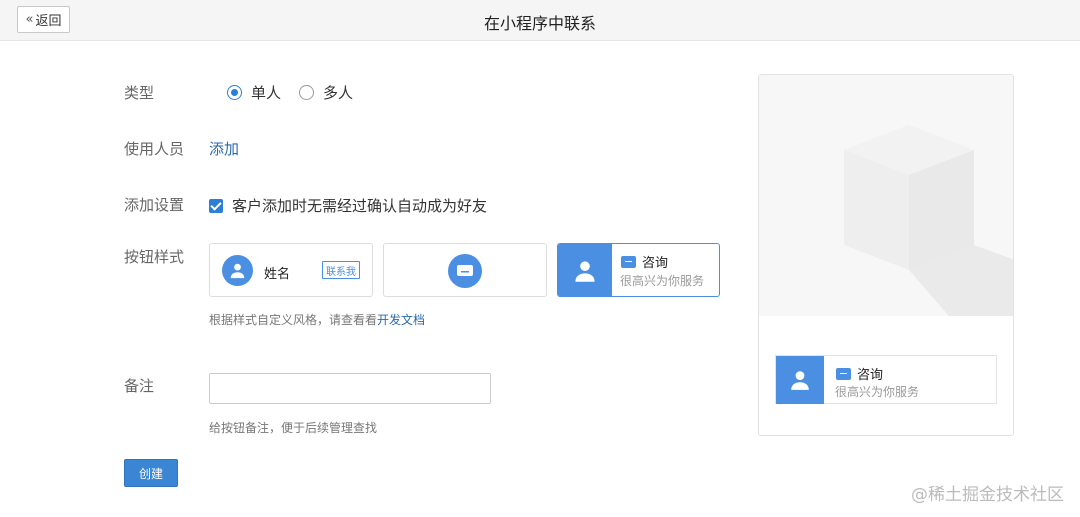 The width and height of the screenshot is (1080, 517). Describe the element at coordinates (234, 92) in the screenshot. I see `radio-single-control` at that location.